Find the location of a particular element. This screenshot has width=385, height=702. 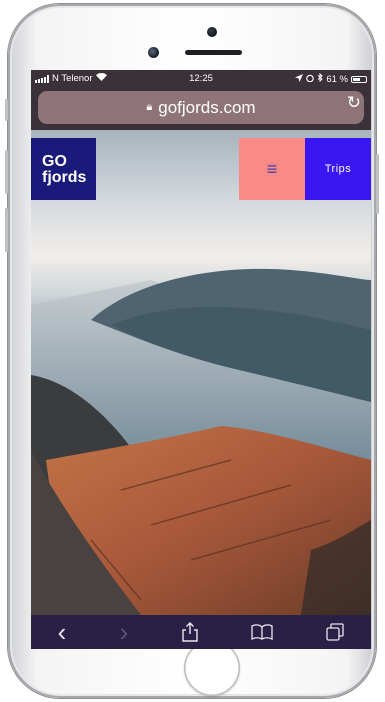

url-field: 🔒︎ gofjords.com is located at coordinates (201, 107).